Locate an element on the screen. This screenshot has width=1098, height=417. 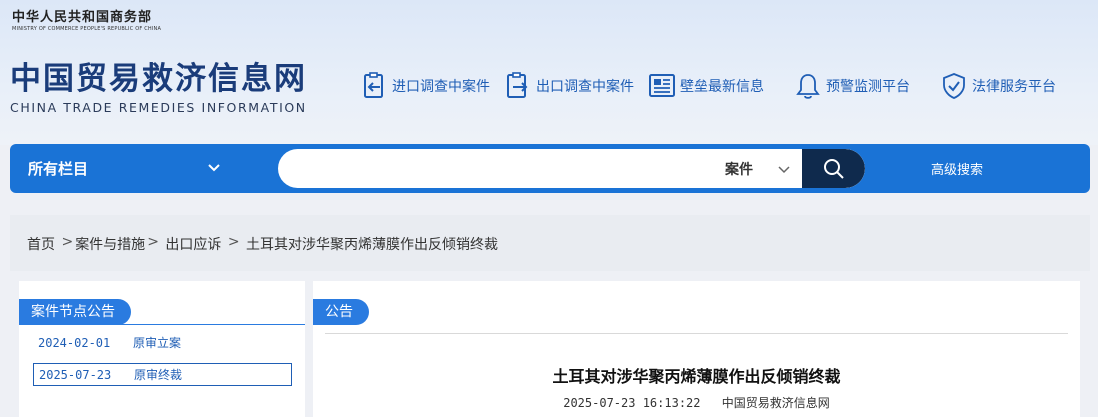
article-meta: 2025-07-23 16:13:22 中国贸易救济信息网 is located at coordinates (696, 402).